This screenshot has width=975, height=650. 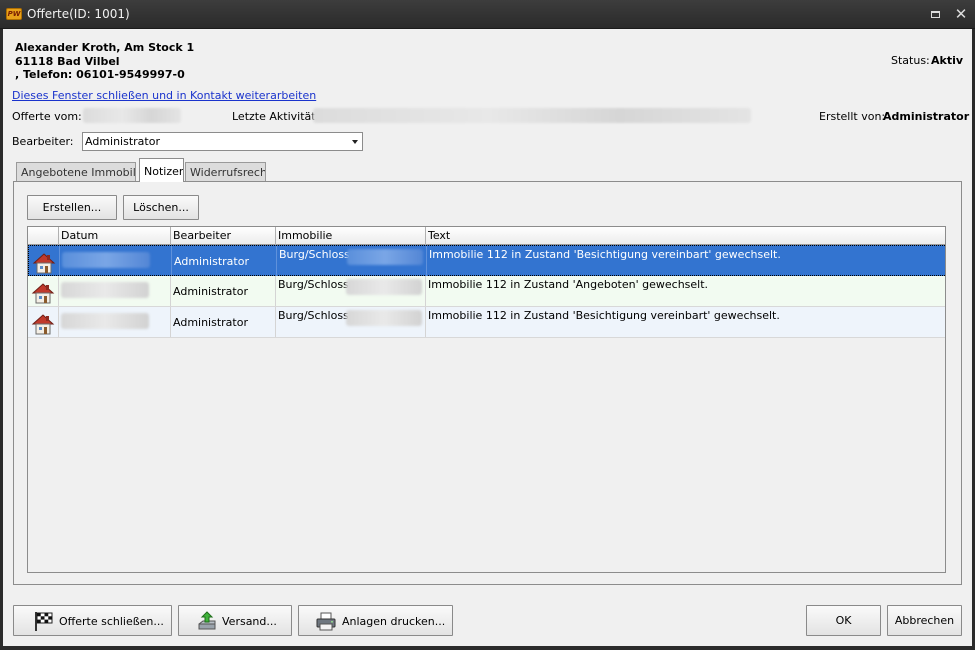 I want to click on close-window-button: ✕, so click(x=961, y=14).